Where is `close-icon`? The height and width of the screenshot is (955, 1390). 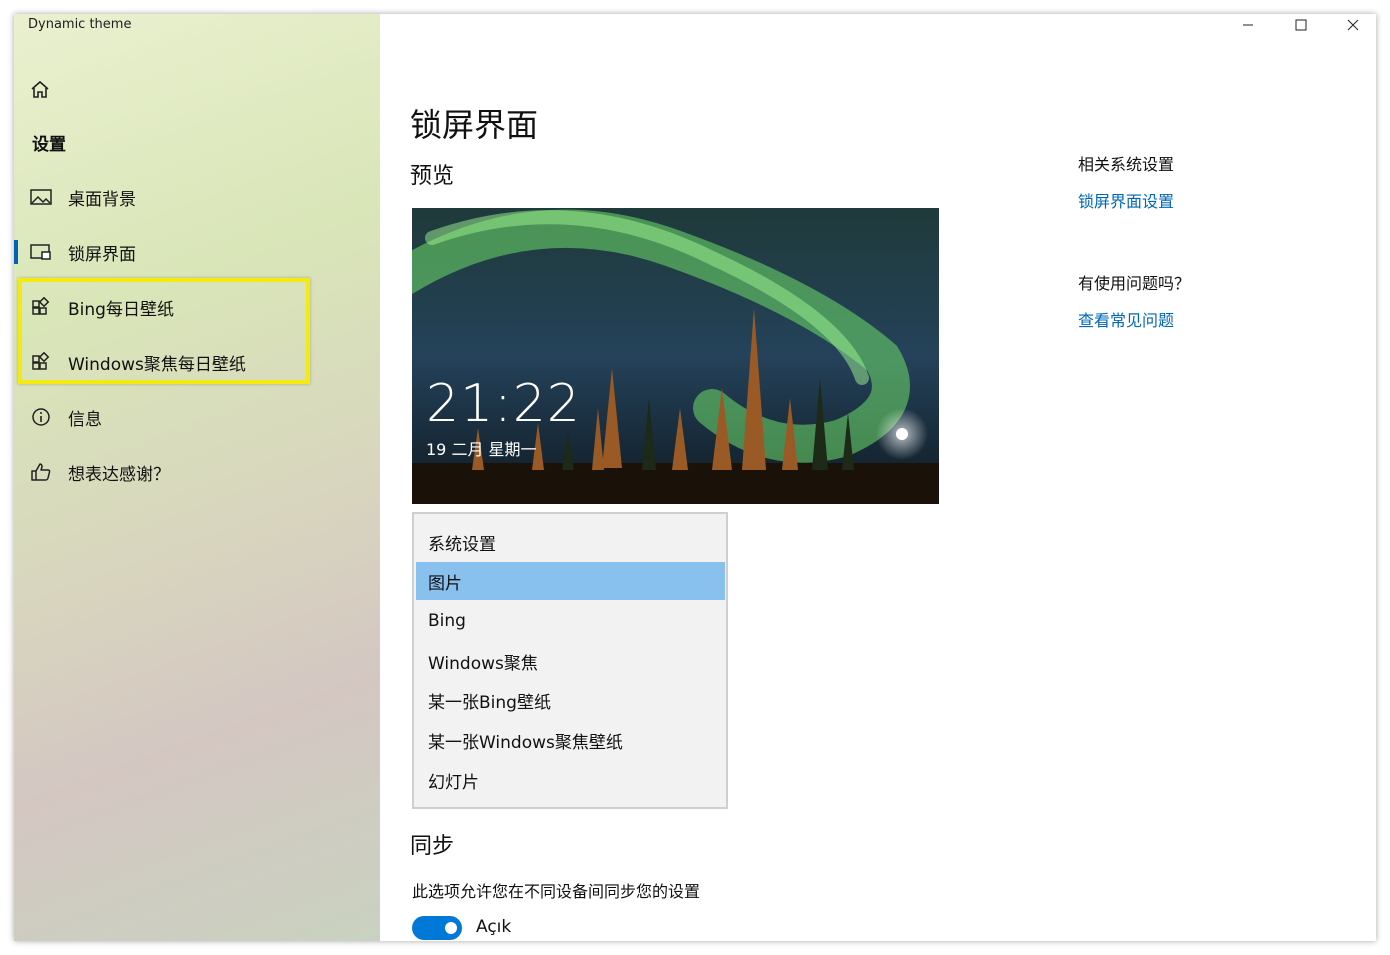
close-icon is located at coordinates (1353, 25).